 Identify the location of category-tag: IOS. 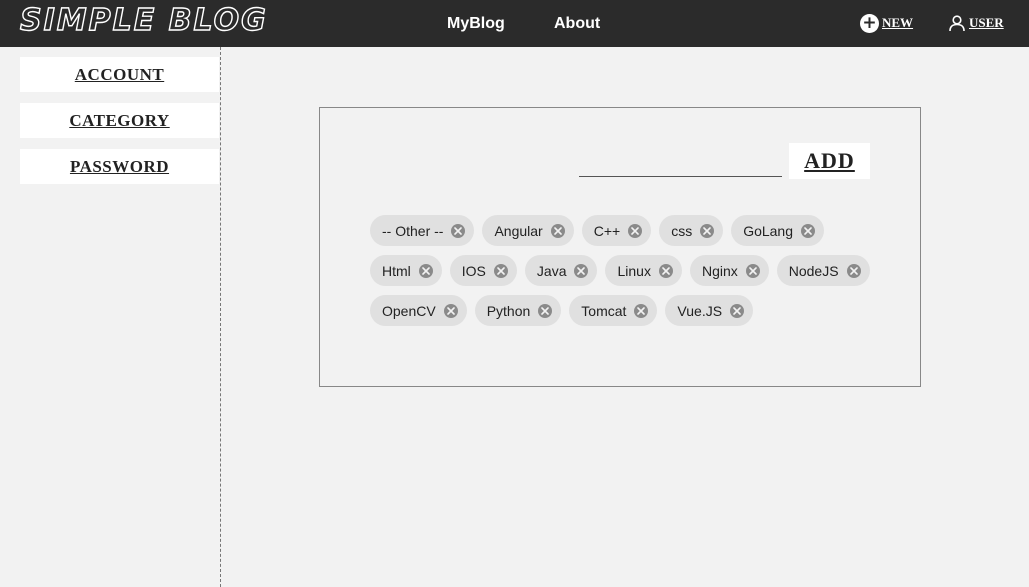
(483, 270).